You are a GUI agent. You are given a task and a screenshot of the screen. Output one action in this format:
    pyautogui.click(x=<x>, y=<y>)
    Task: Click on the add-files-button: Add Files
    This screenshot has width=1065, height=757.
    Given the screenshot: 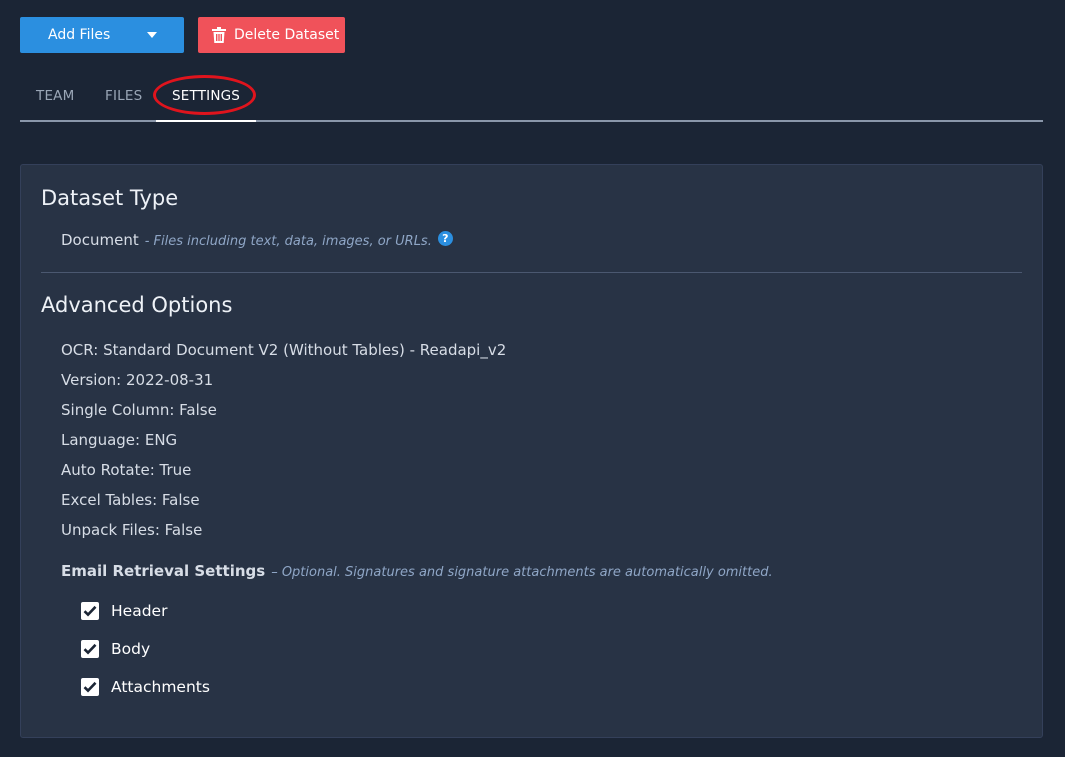 What is the action you would take?
    pyautogui.click(x=102, y=35)
    